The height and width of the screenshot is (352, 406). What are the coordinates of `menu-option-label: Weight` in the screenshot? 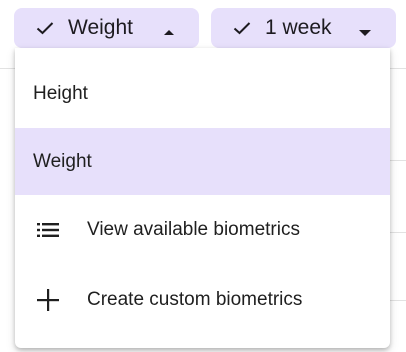 It's located at (62, 161).